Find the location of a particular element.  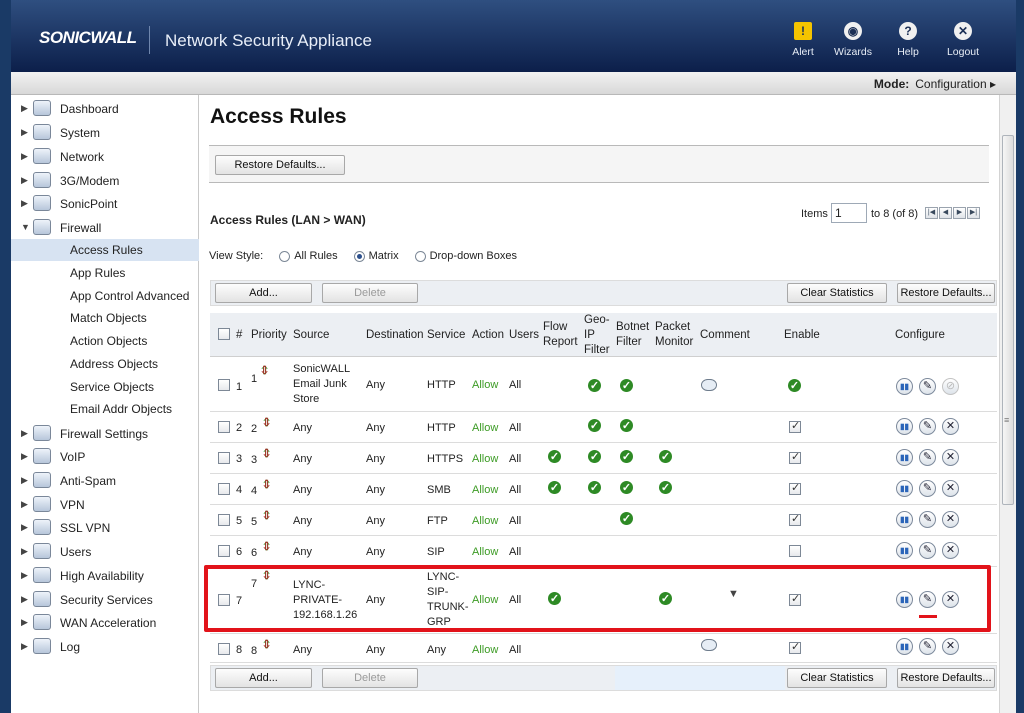

clear-statistics-button: Clear Statistics is located at coordinates (837, 293).